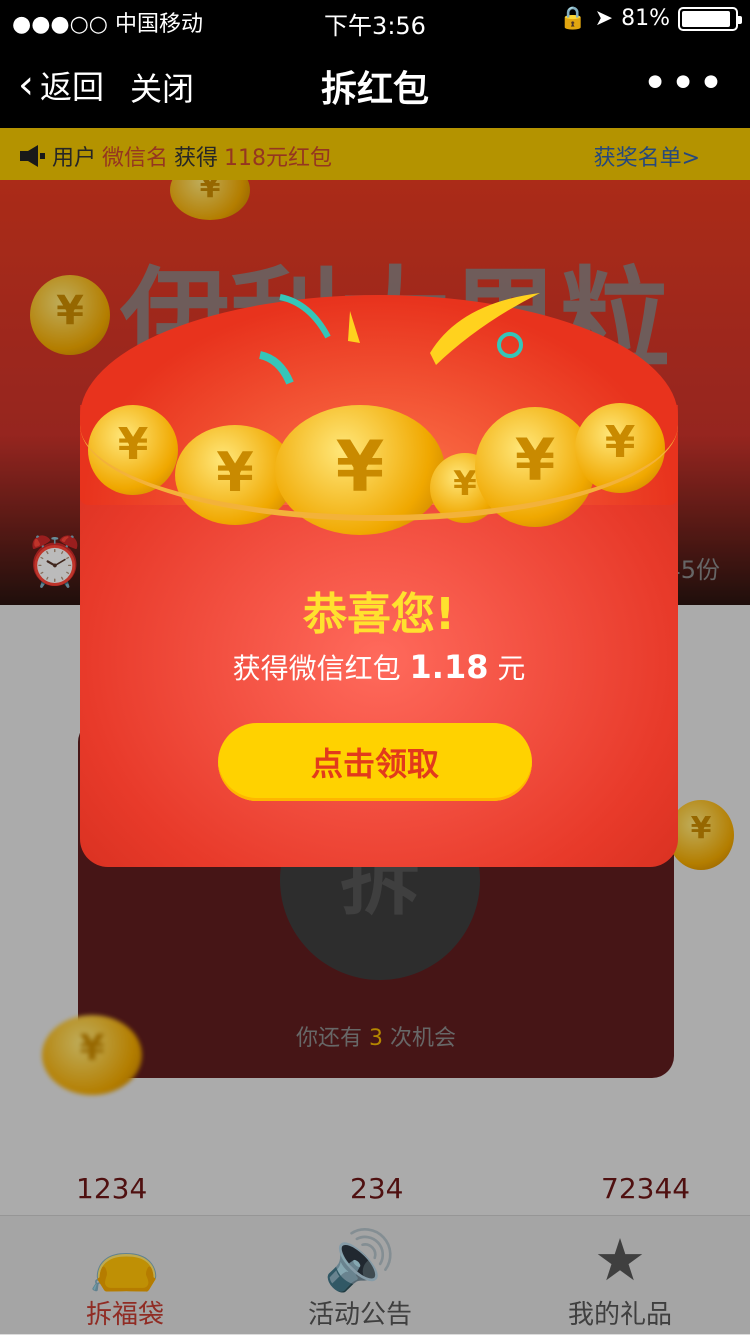  Describe the element at coordinates (511, 668) in the screenshot. I see `prize-unit: 元` at that location.